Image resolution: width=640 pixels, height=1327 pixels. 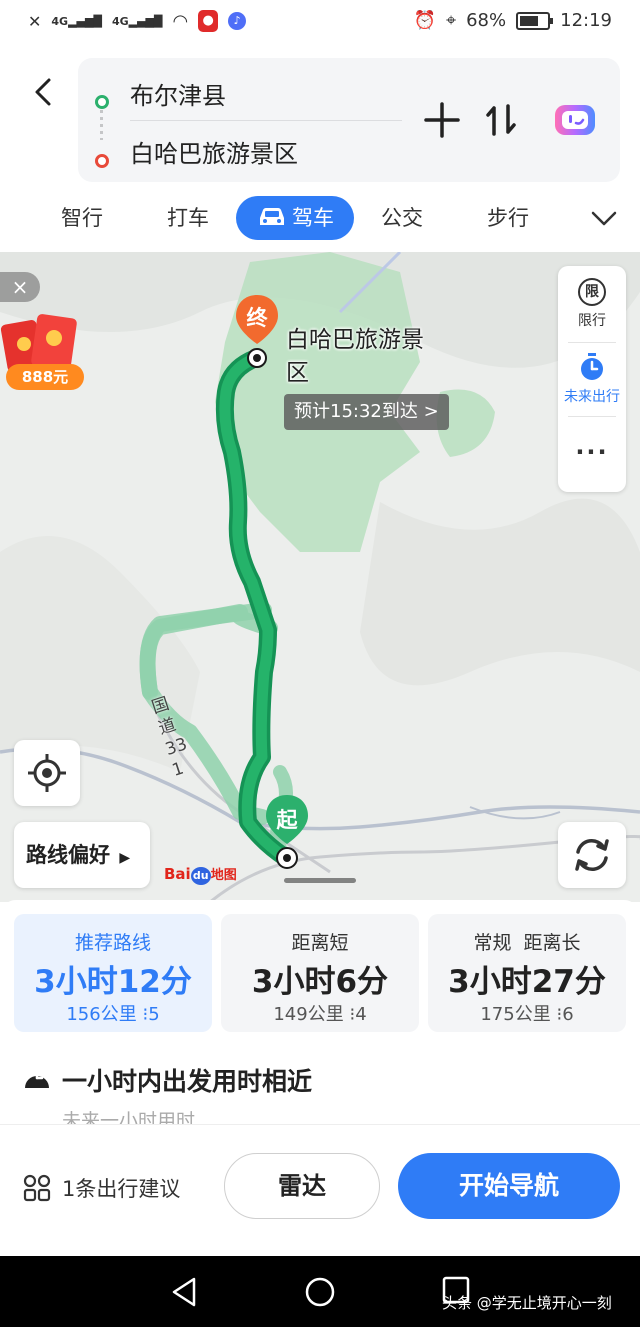 I want to click on route-card-time: 3小时27分, so click(x=527, y=982).